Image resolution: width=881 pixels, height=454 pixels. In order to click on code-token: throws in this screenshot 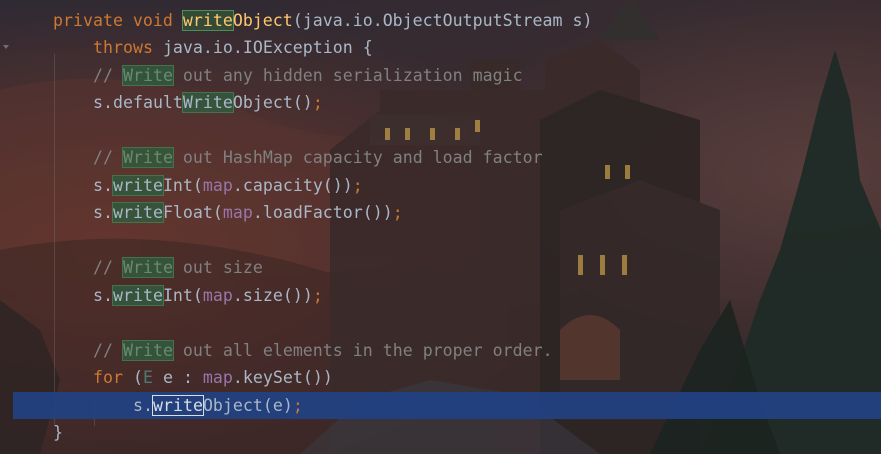, I will do `click(128, 47)`.